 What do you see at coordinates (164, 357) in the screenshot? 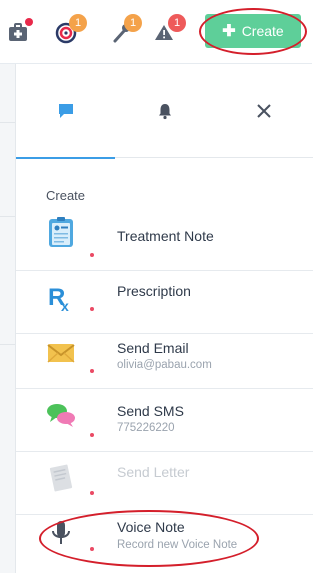
I see `menu-item-send-email: Send Email olivia@pabau.com` at bounding box center [164, 357].